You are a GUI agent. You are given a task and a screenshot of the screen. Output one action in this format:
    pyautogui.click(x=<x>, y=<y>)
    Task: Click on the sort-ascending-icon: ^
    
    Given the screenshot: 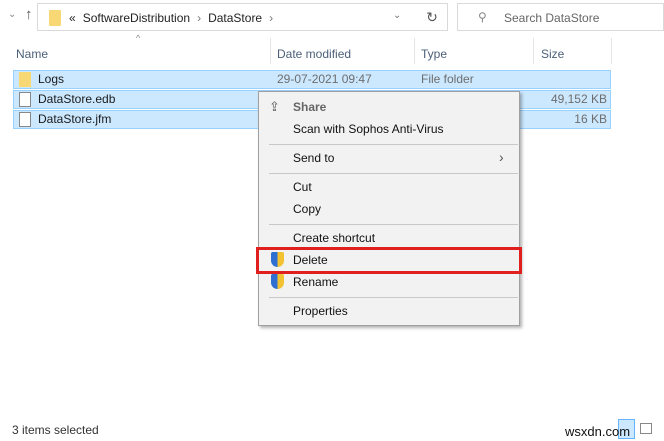 What is the action you would take?
    pyautogui.click(x=138, y=38)
    